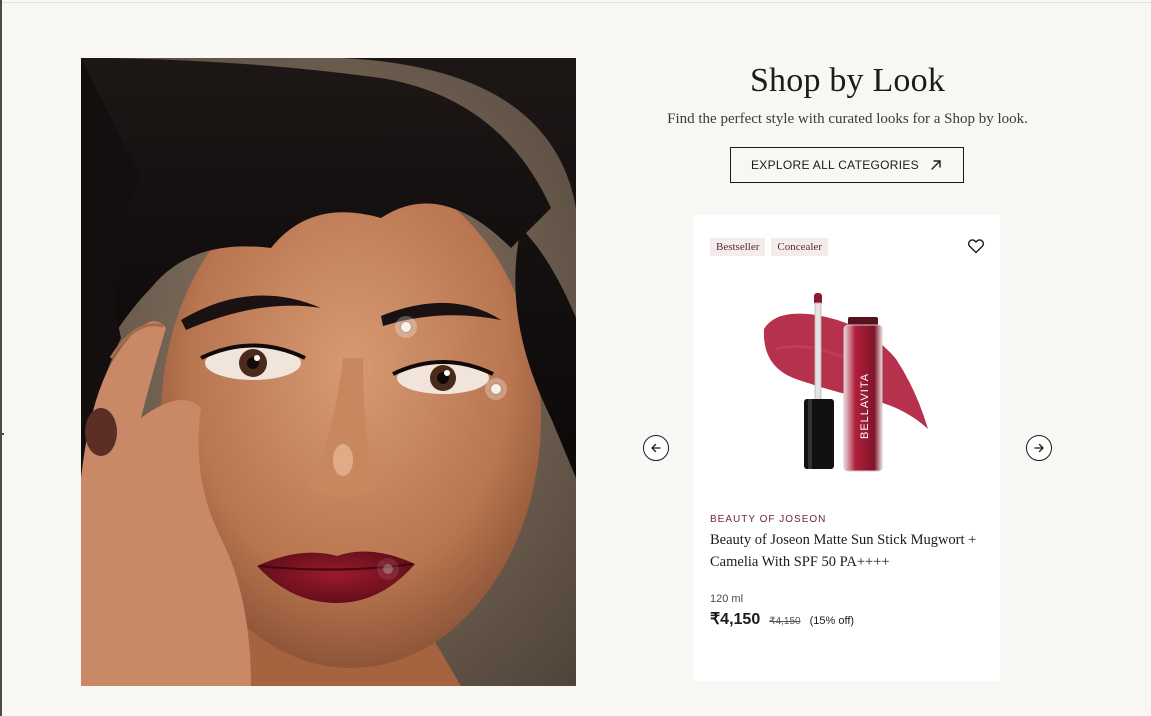 This screenshot has width=1151, height=716. I want to click on arrow-up-right-icon, so click(936, 165).